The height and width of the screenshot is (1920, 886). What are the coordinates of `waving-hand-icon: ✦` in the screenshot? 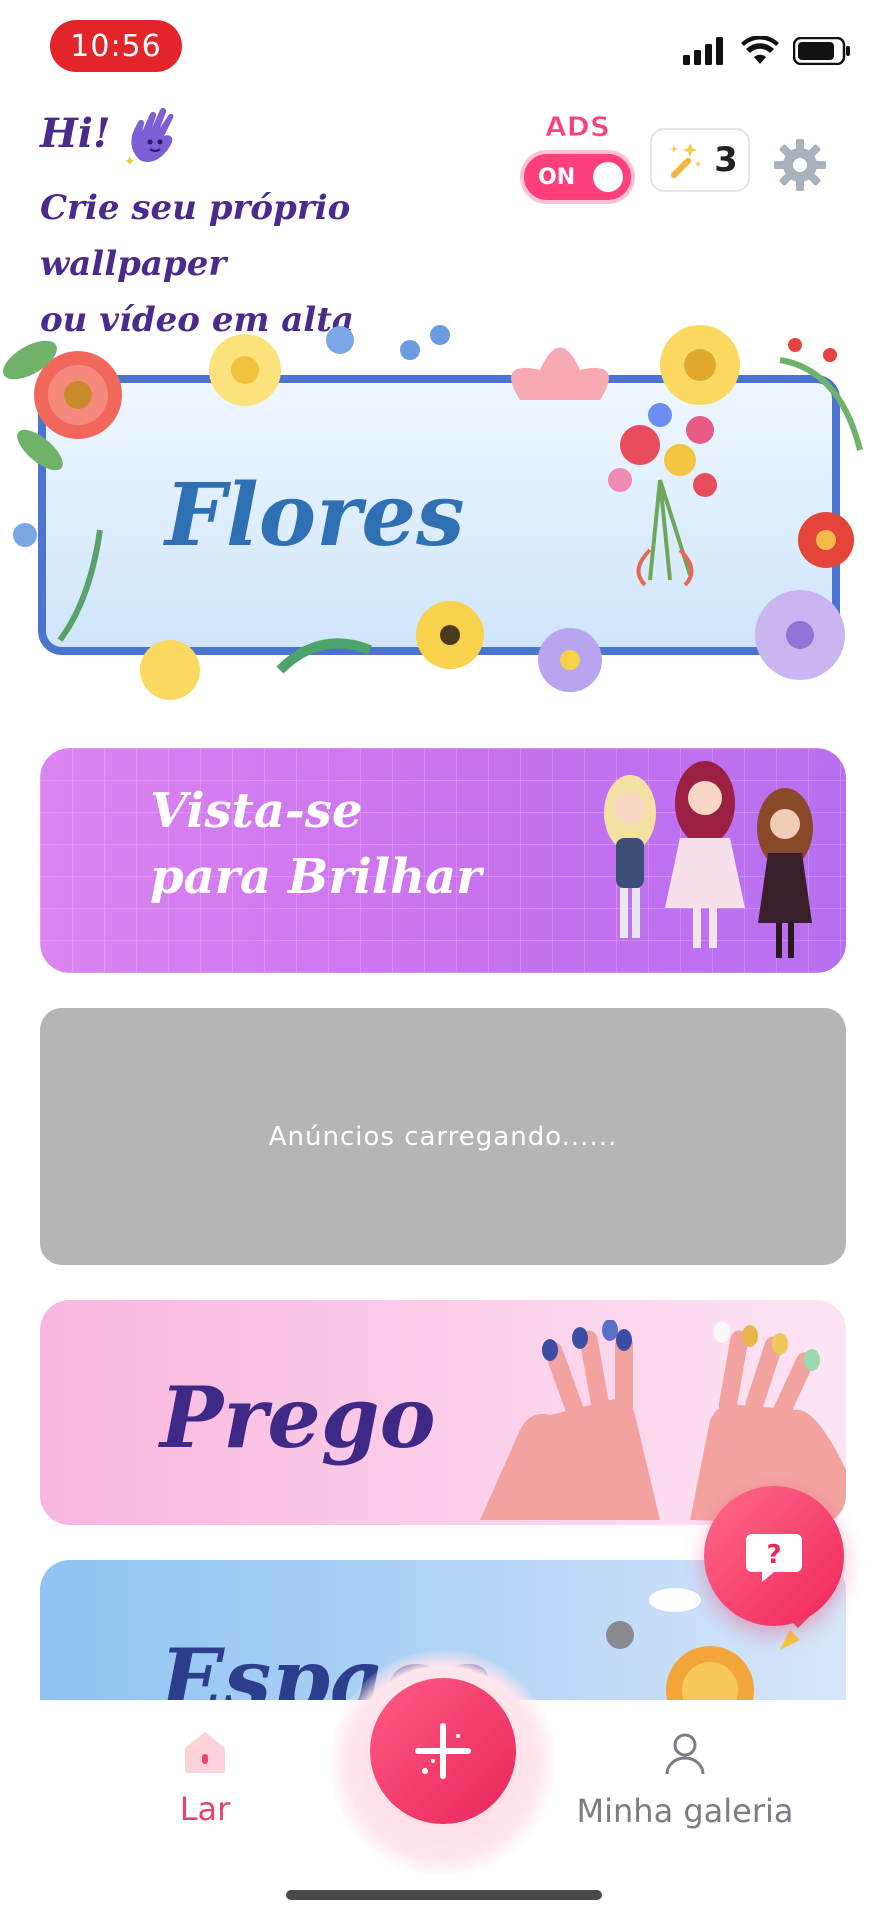 It's located at (149, 138).